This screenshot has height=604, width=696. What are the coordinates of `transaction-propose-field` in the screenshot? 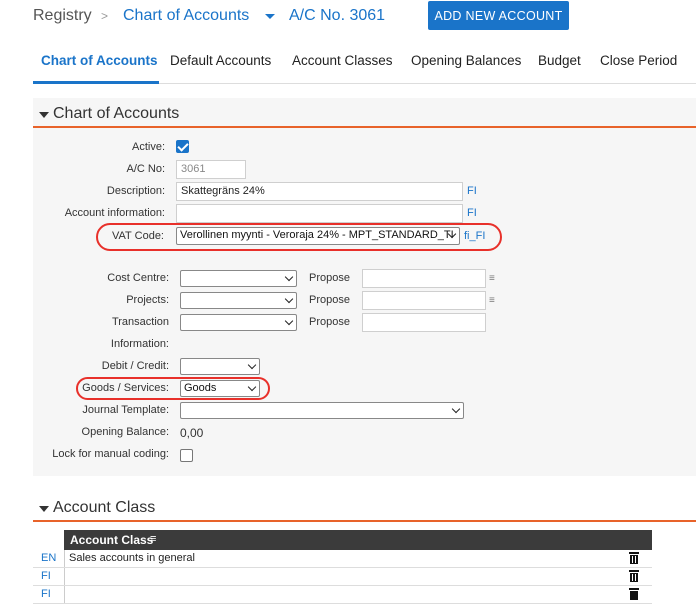 It's located at (424, 322).